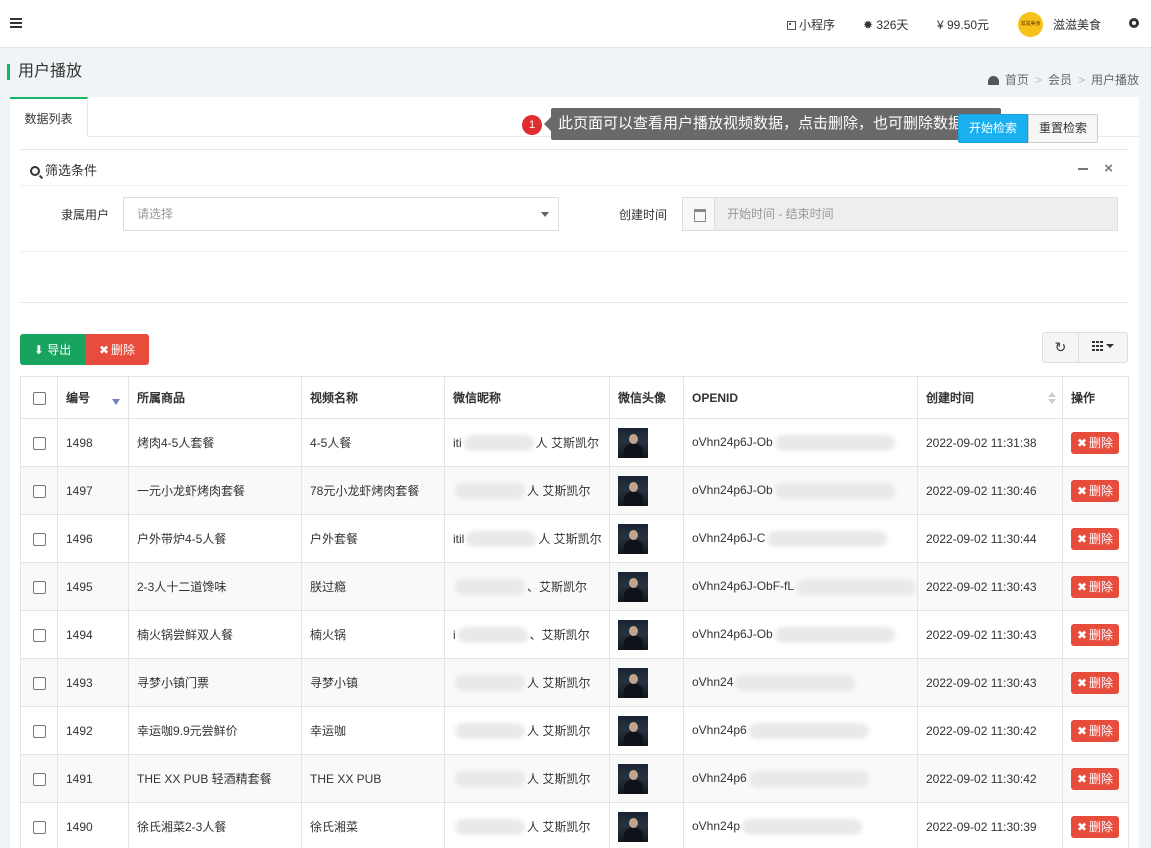 Image resolution: width=1151 pixels, height=848 pixels. I want to click on columns-toggle-button, so click(1103, 347).